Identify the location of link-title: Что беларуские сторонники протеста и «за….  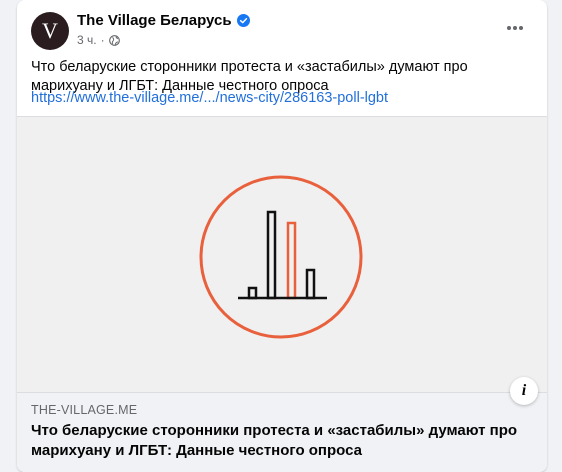
(281, 441).